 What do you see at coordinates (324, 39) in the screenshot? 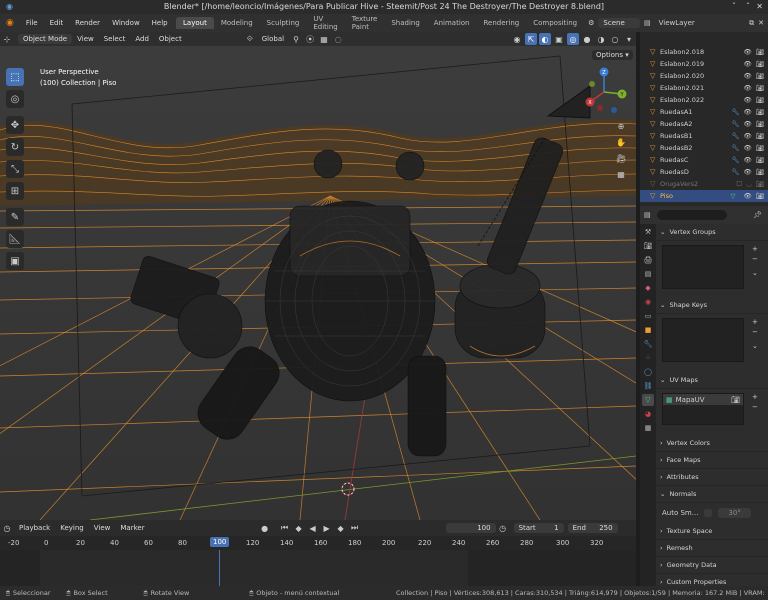
I see `snap-target-icon: ▦` at bounding box center [324, 39].